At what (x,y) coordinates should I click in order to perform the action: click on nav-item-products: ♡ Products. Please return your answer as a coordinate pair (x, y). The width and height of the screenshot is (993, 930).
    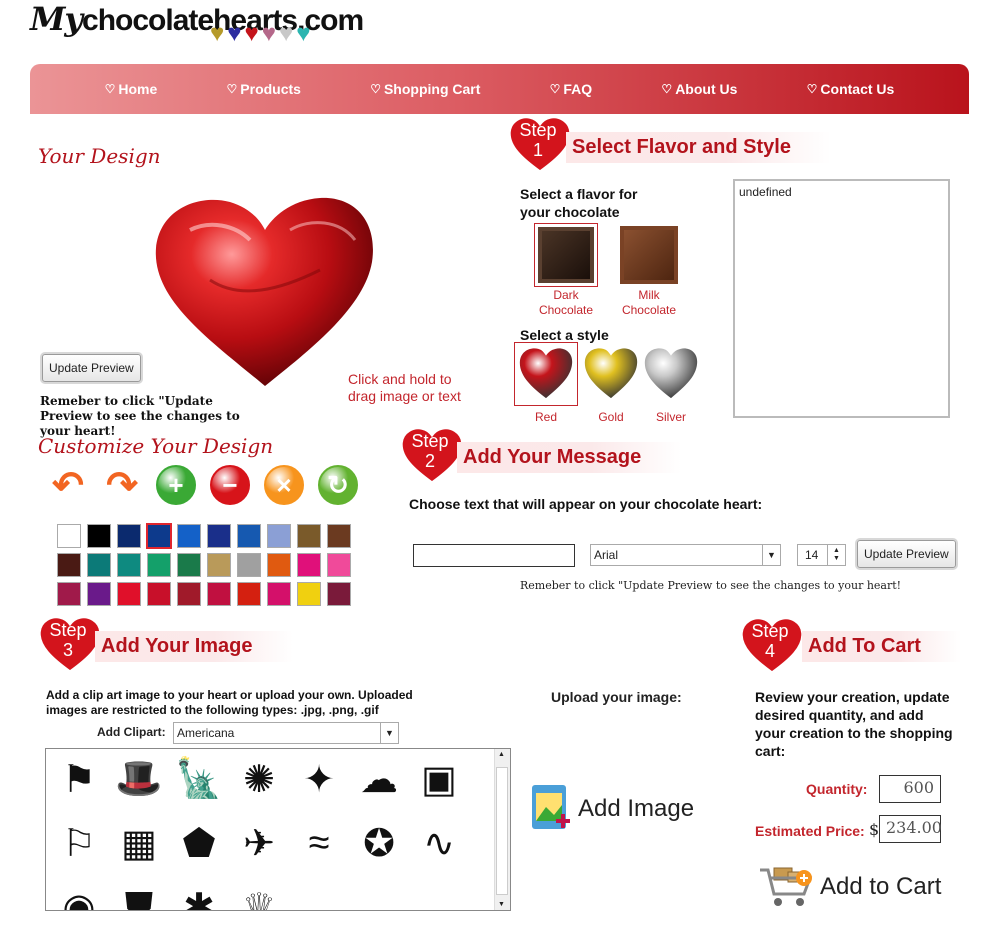
    Looking at the image, I should click on (264, 89).